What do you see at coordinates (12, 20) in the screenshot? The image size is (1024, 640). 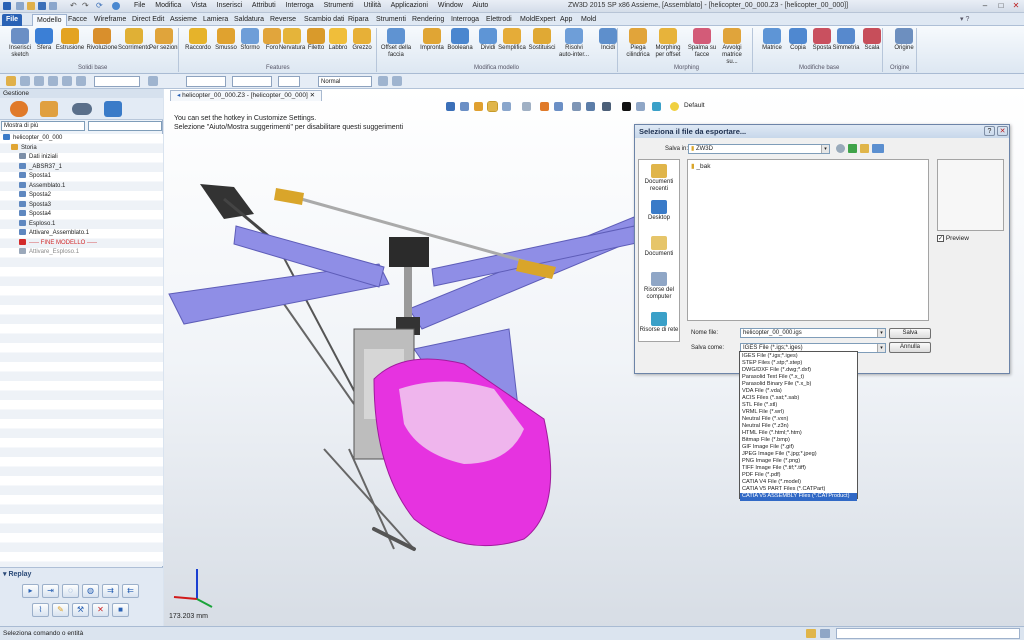 I see `tab-file: File` at bounding box center [12, 20].